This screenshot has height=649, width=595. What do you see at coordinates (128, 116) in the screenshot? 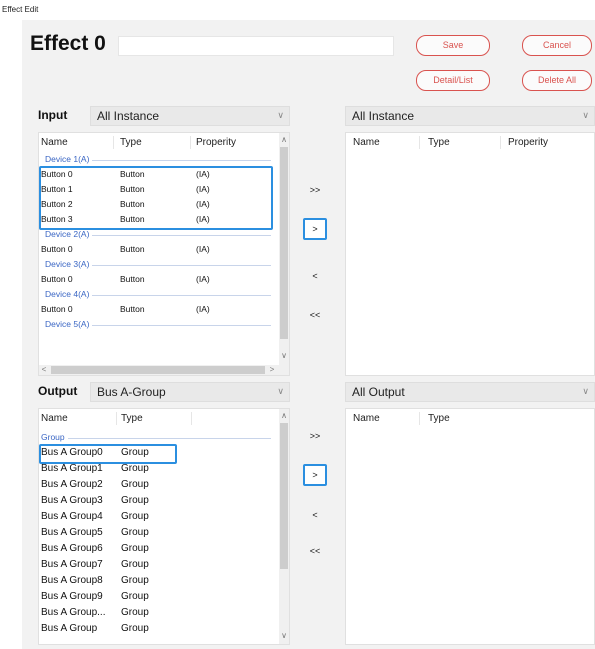
I see `input-filter-value: All Instance` at bounding box center [128, 116].